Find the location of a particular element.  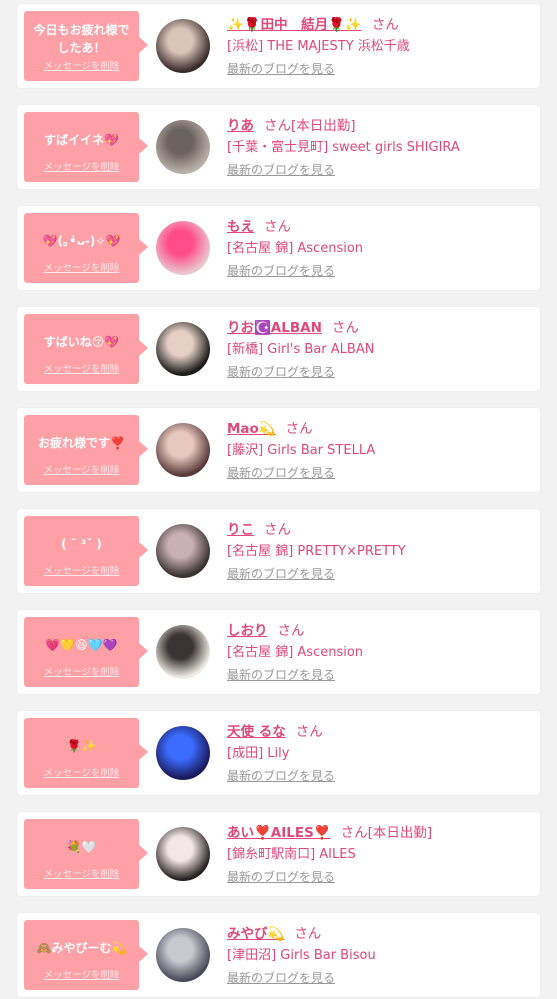

message-text: すばいね😚💖 is located at coordinates (81, 342).